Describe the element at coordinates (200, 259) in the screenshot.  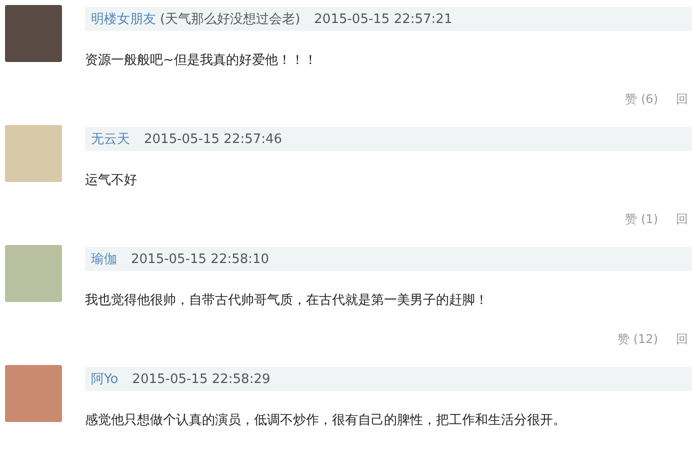
I see `comment-time: 2015-05-15 22:58:10` at that location.